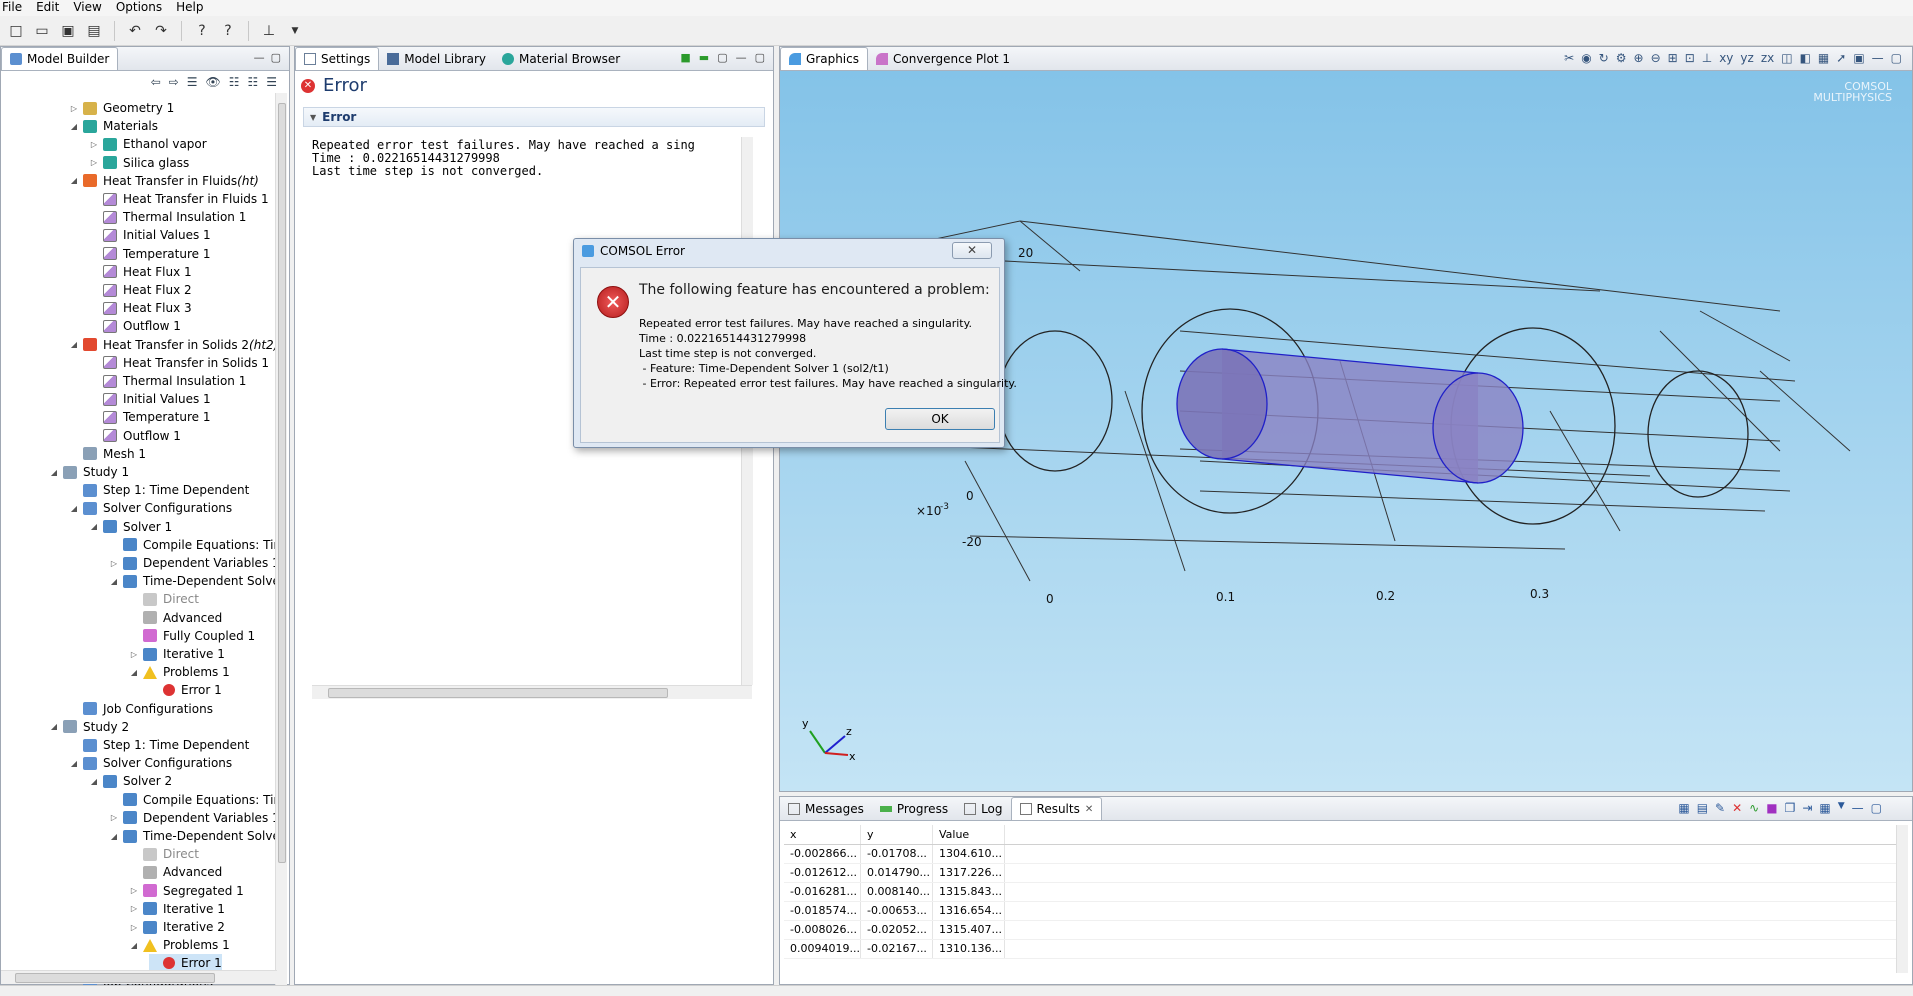  Describe the element at coordinates (42, 31) in the screenshot. I see `open-folder-icon: ▭` at that location.